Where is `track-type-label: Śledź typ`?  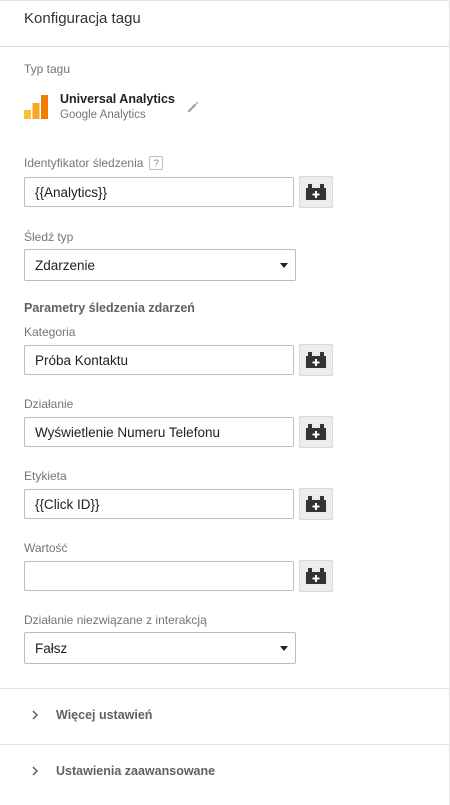 track-type-label: Śledź typ is located at coordinates (49, 237).